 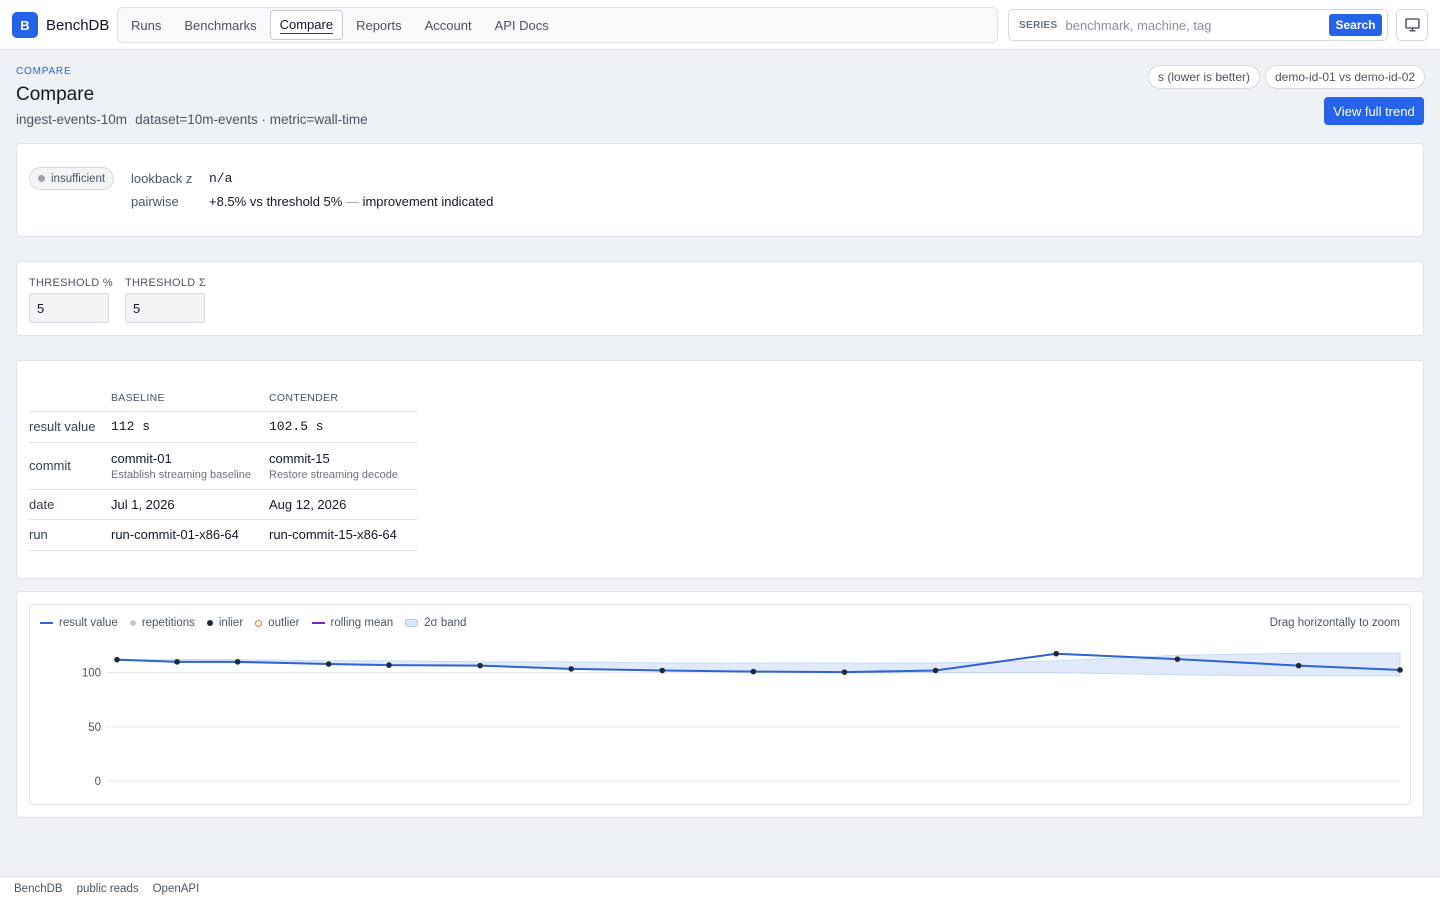 I want to click on nav-benchmarks: Benchmarks, so click(x=220, y=25).